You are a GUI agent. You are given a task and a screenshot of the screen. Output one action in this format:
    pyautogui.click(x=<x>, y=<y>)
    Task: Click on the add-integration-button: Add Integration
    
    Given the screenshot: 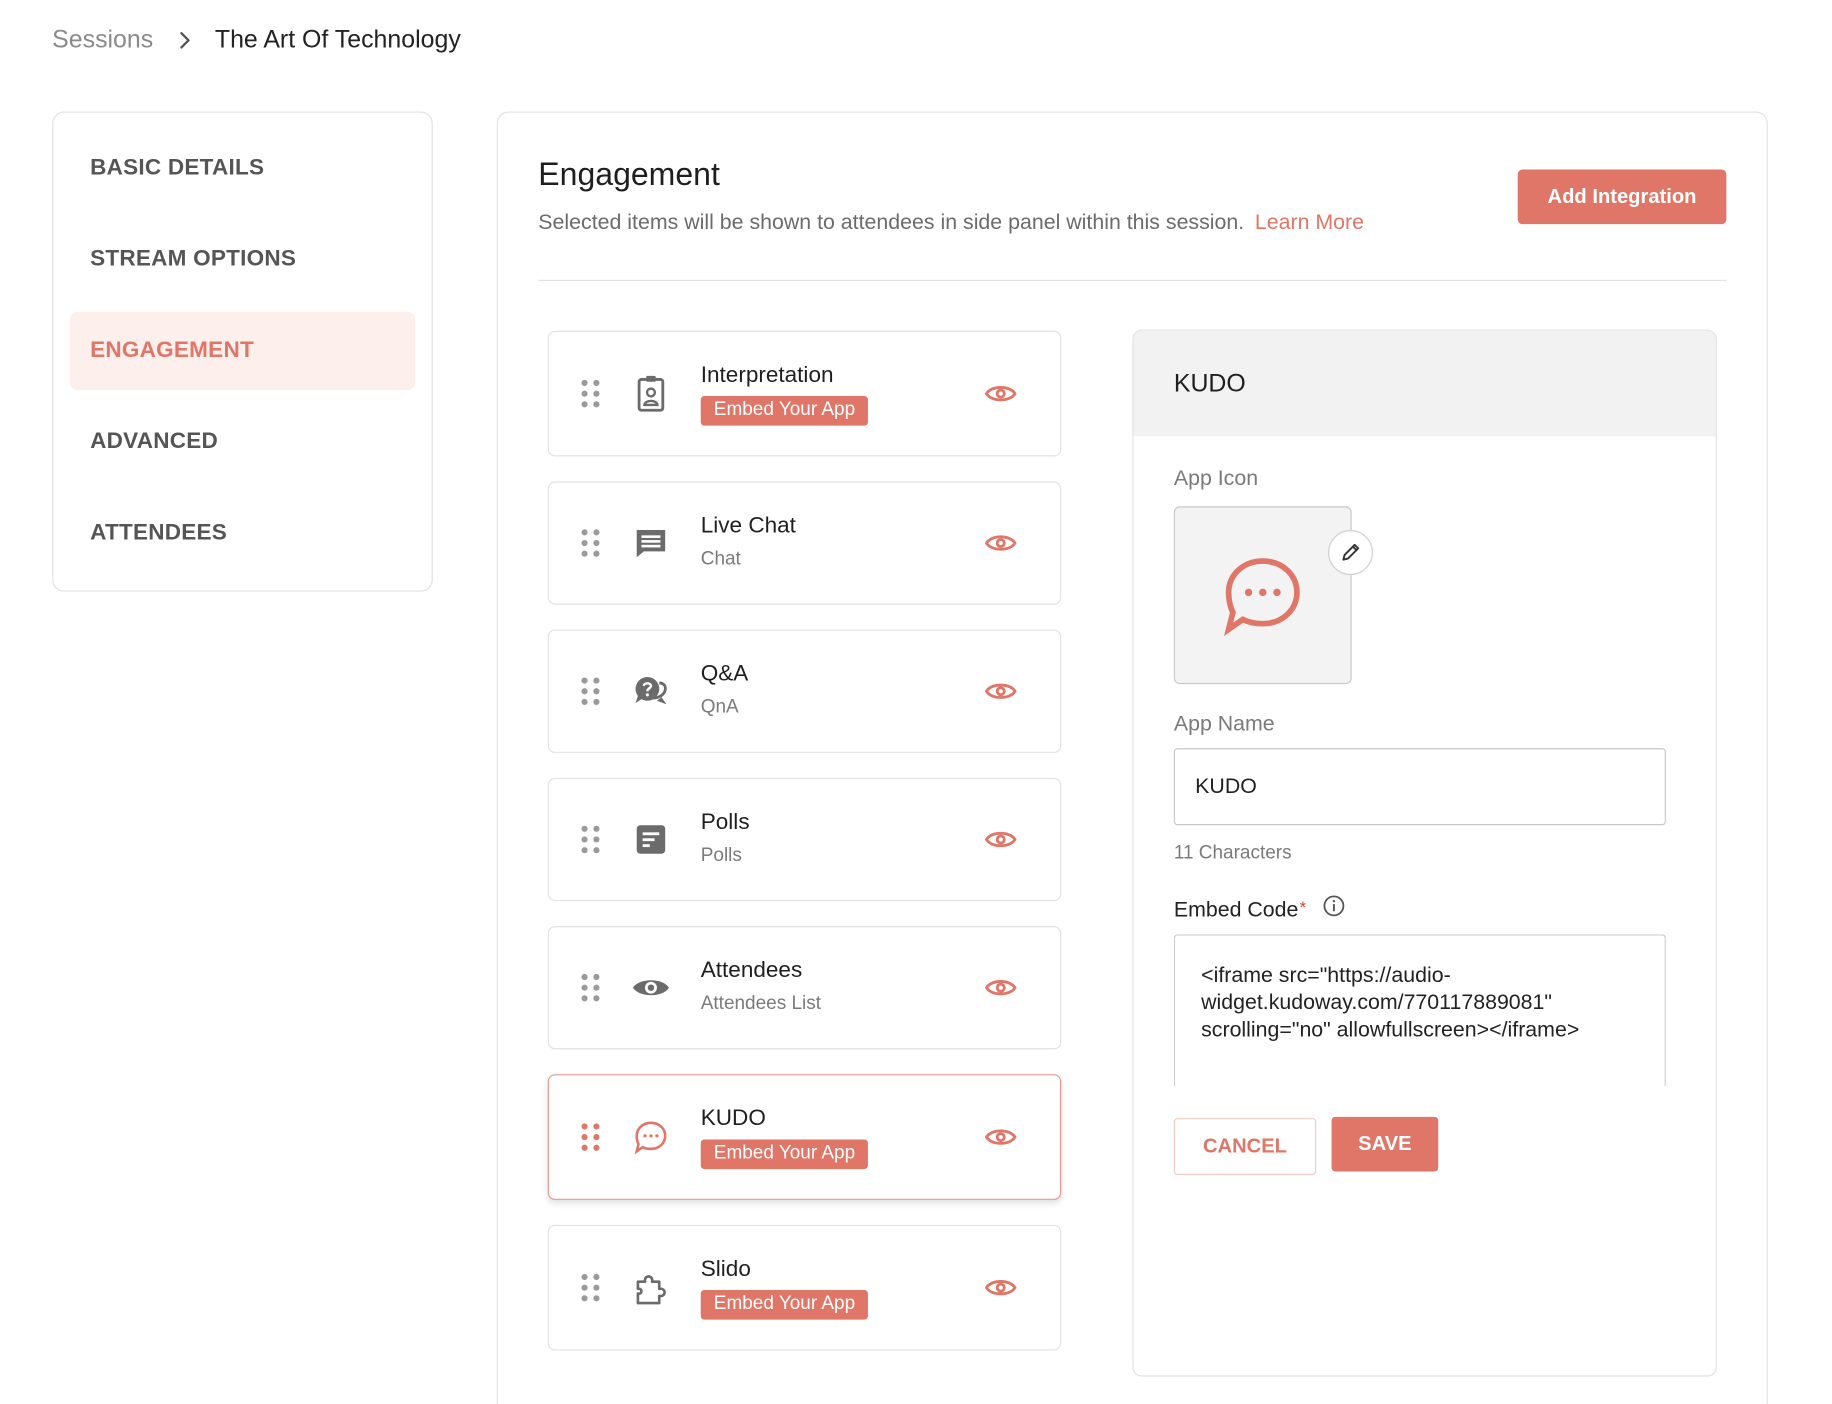 What is the action you would take?
    pyautogui.click(x=1622, y=197)
    